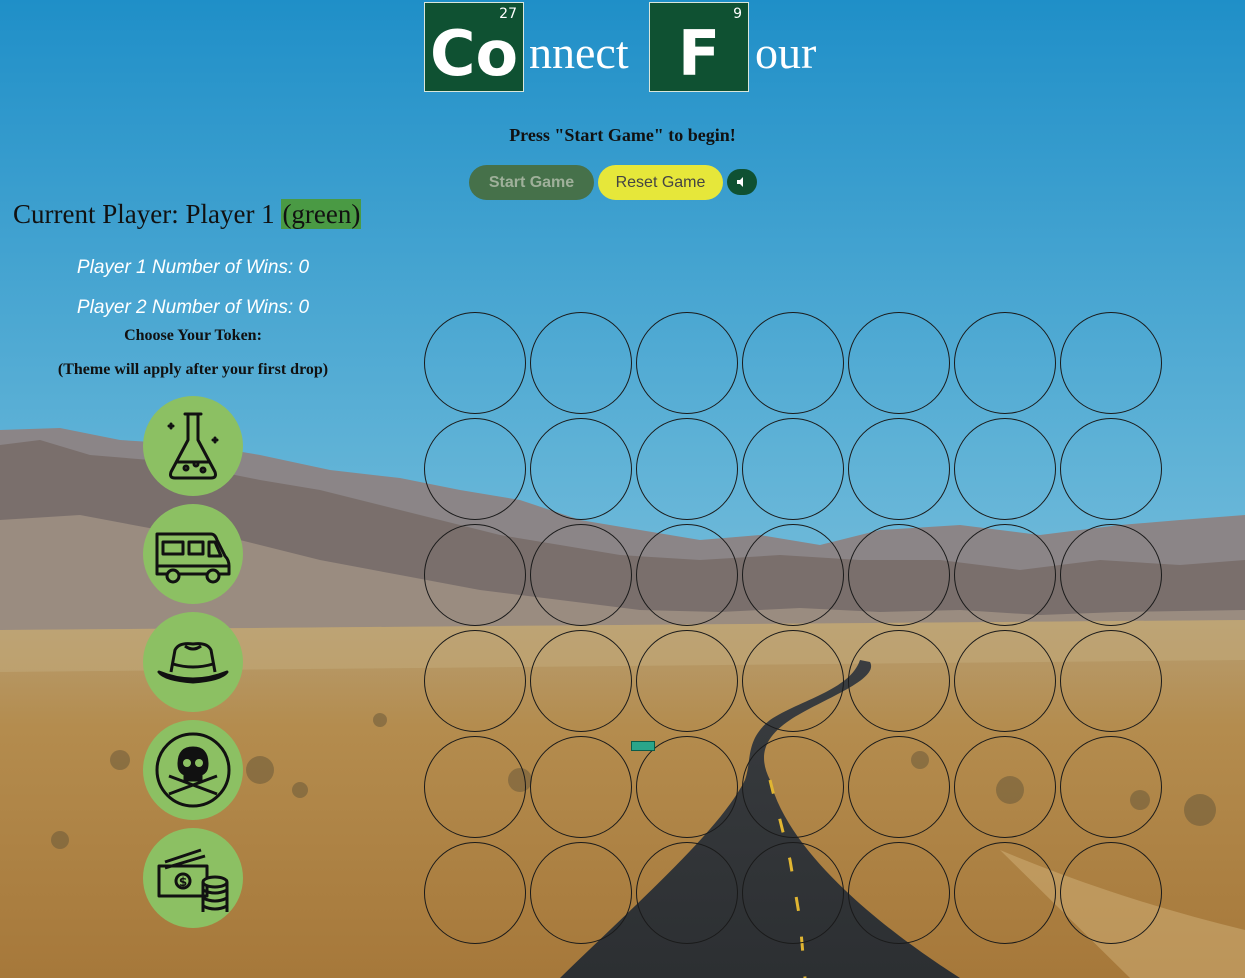  I want to click on element-symbol: Co, so click(474, 53).